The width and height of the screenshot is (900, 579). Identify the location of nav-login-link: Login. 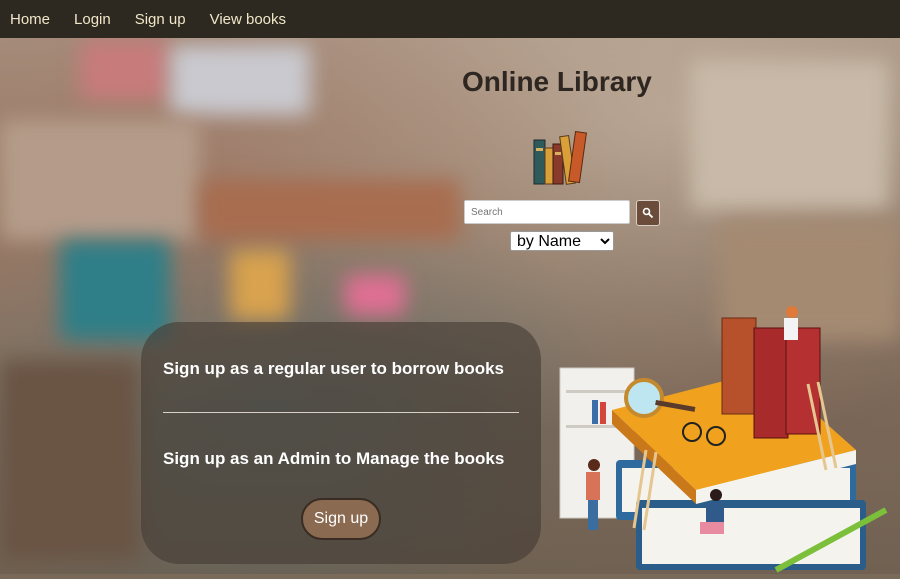
(92, 19).